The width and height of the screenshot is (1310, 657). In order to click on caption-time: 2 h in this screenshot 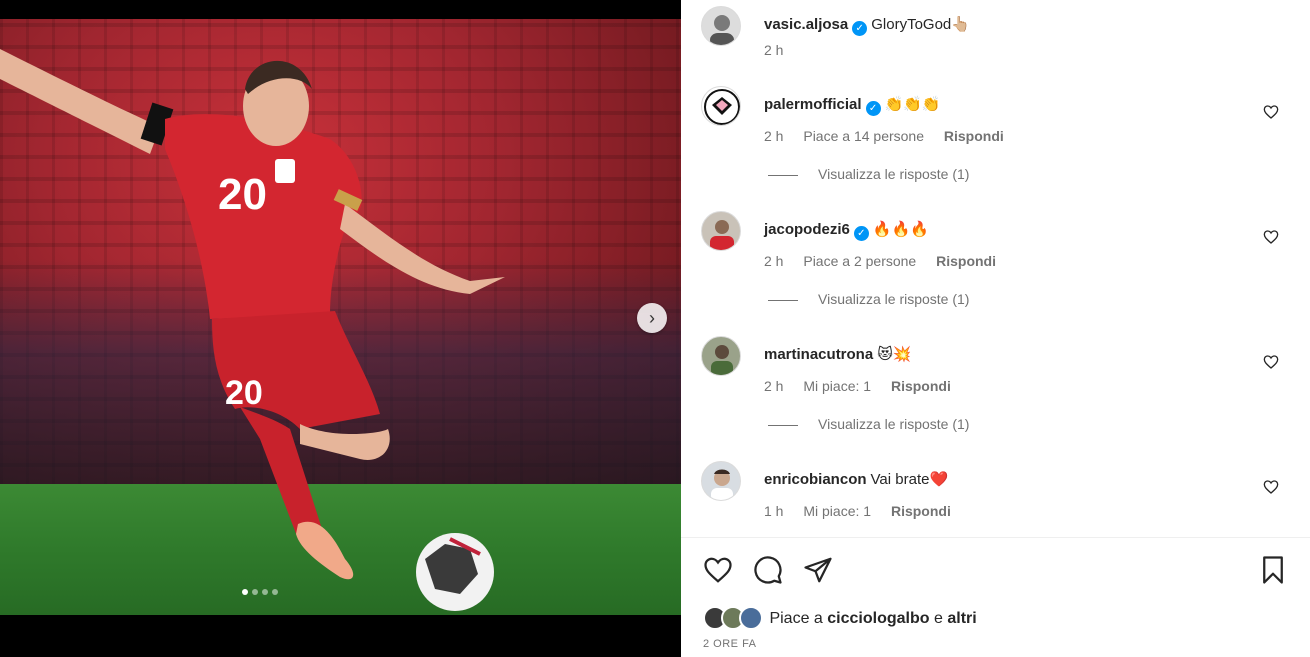, I will do `click(774, 50)`.